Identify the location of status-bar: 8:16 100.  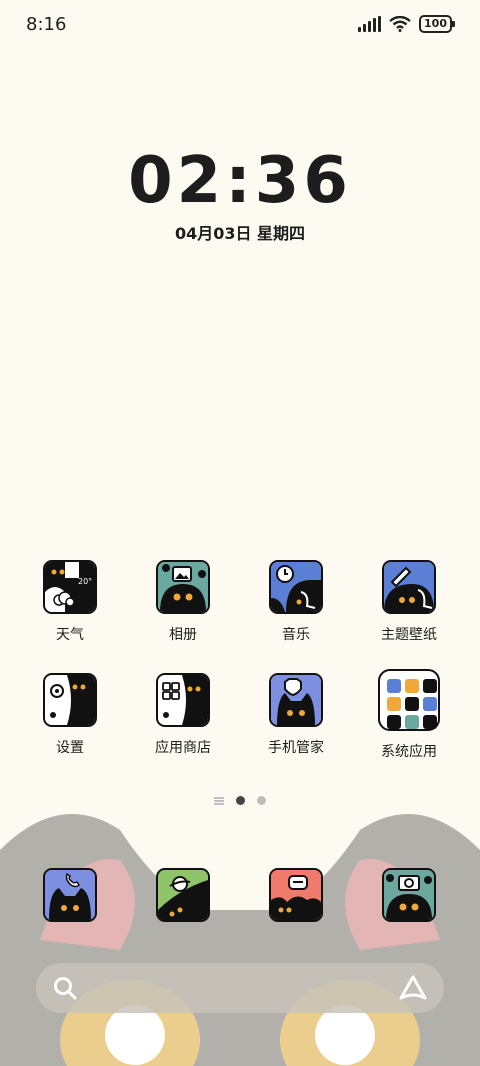
(240, 25).